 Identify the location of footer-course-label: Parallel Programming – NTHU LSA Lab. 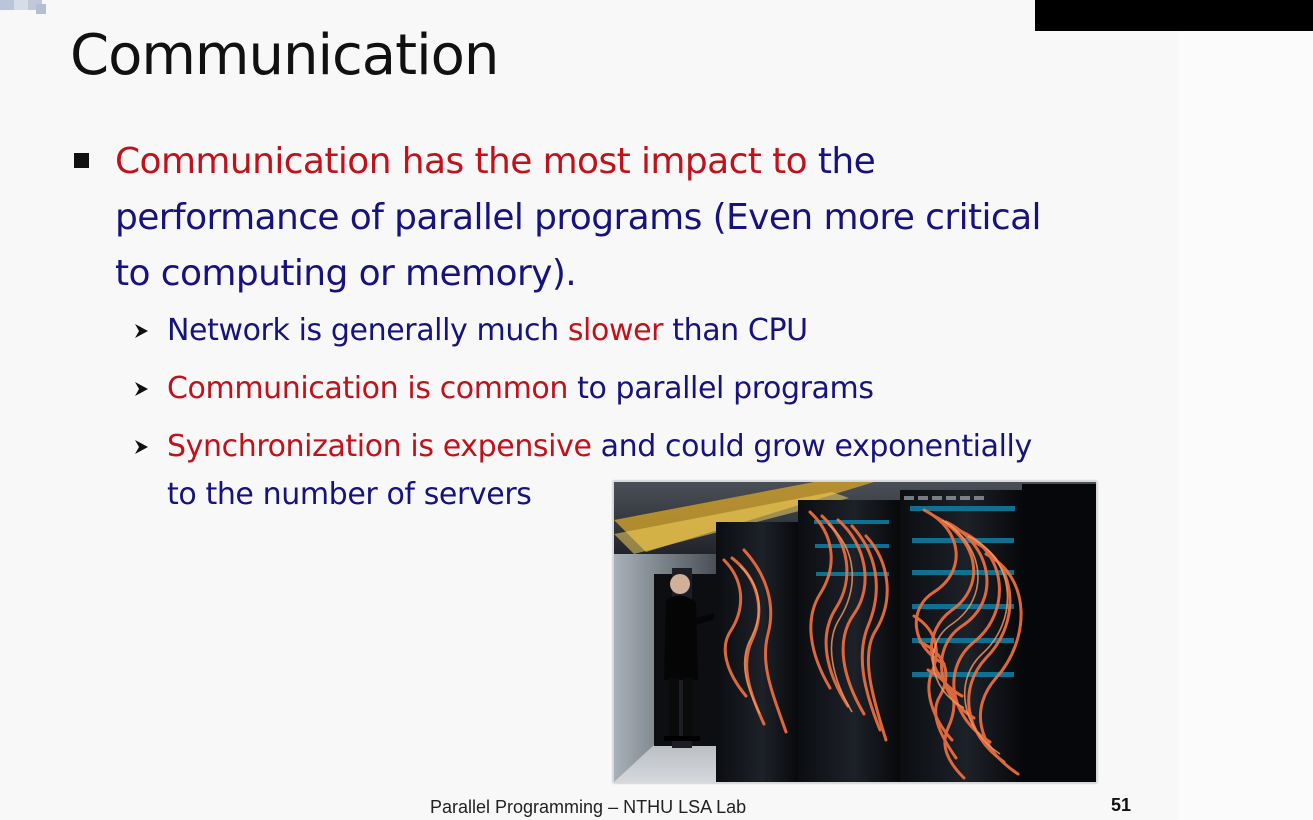
(588, 807).